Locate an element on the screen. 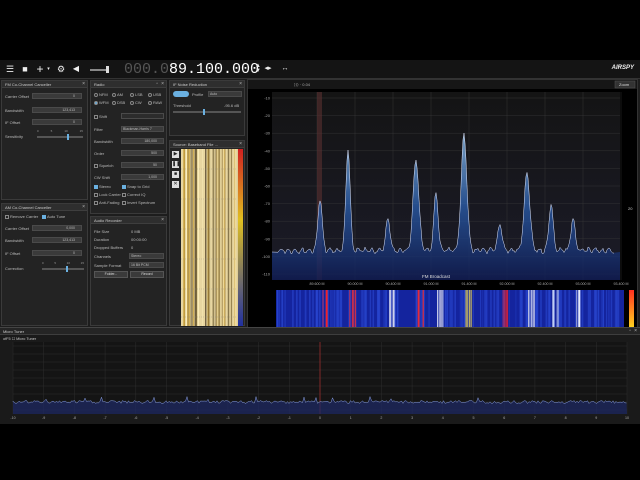 The image size is (640, 480). squelch-field: 50 is located at coordinates (142, 165).